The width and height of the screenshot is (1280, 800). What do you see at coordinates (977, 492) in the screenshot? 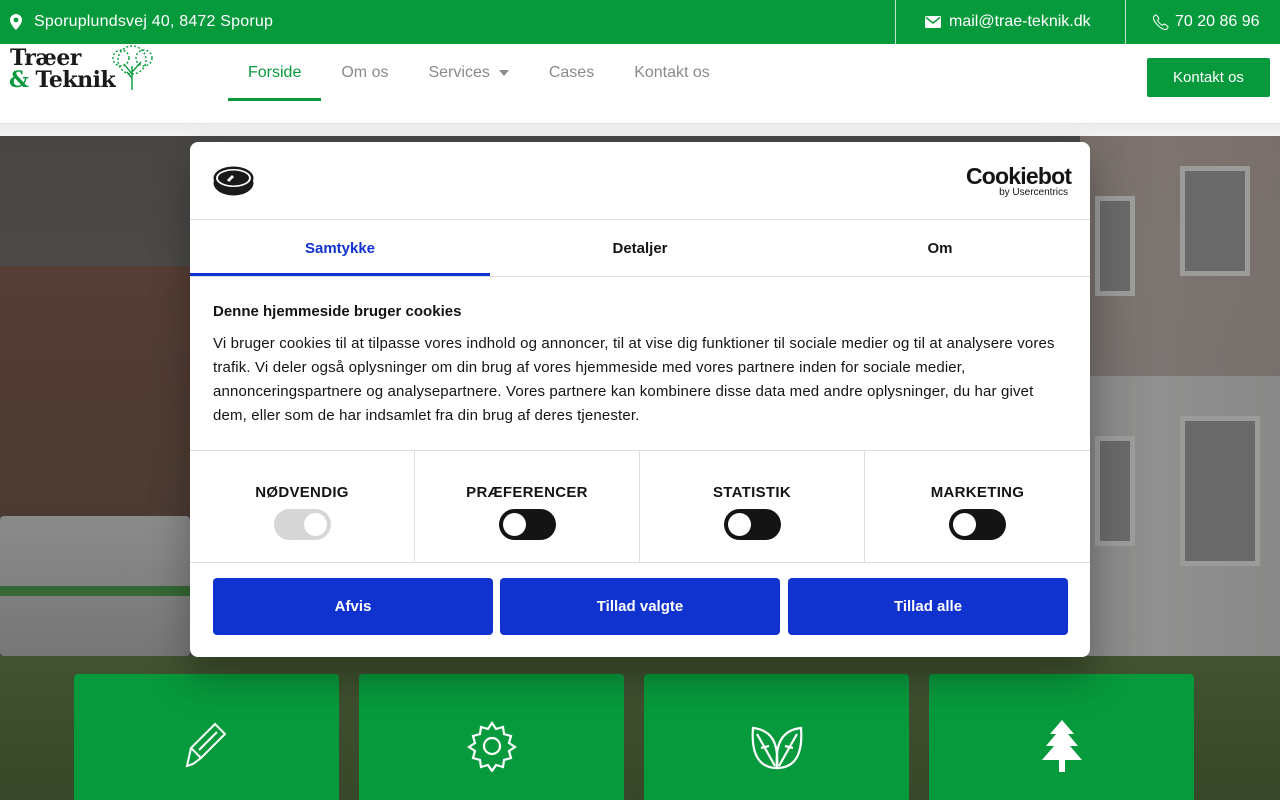
I see `category-label: MARKETING` at bounding box center [977, 492].